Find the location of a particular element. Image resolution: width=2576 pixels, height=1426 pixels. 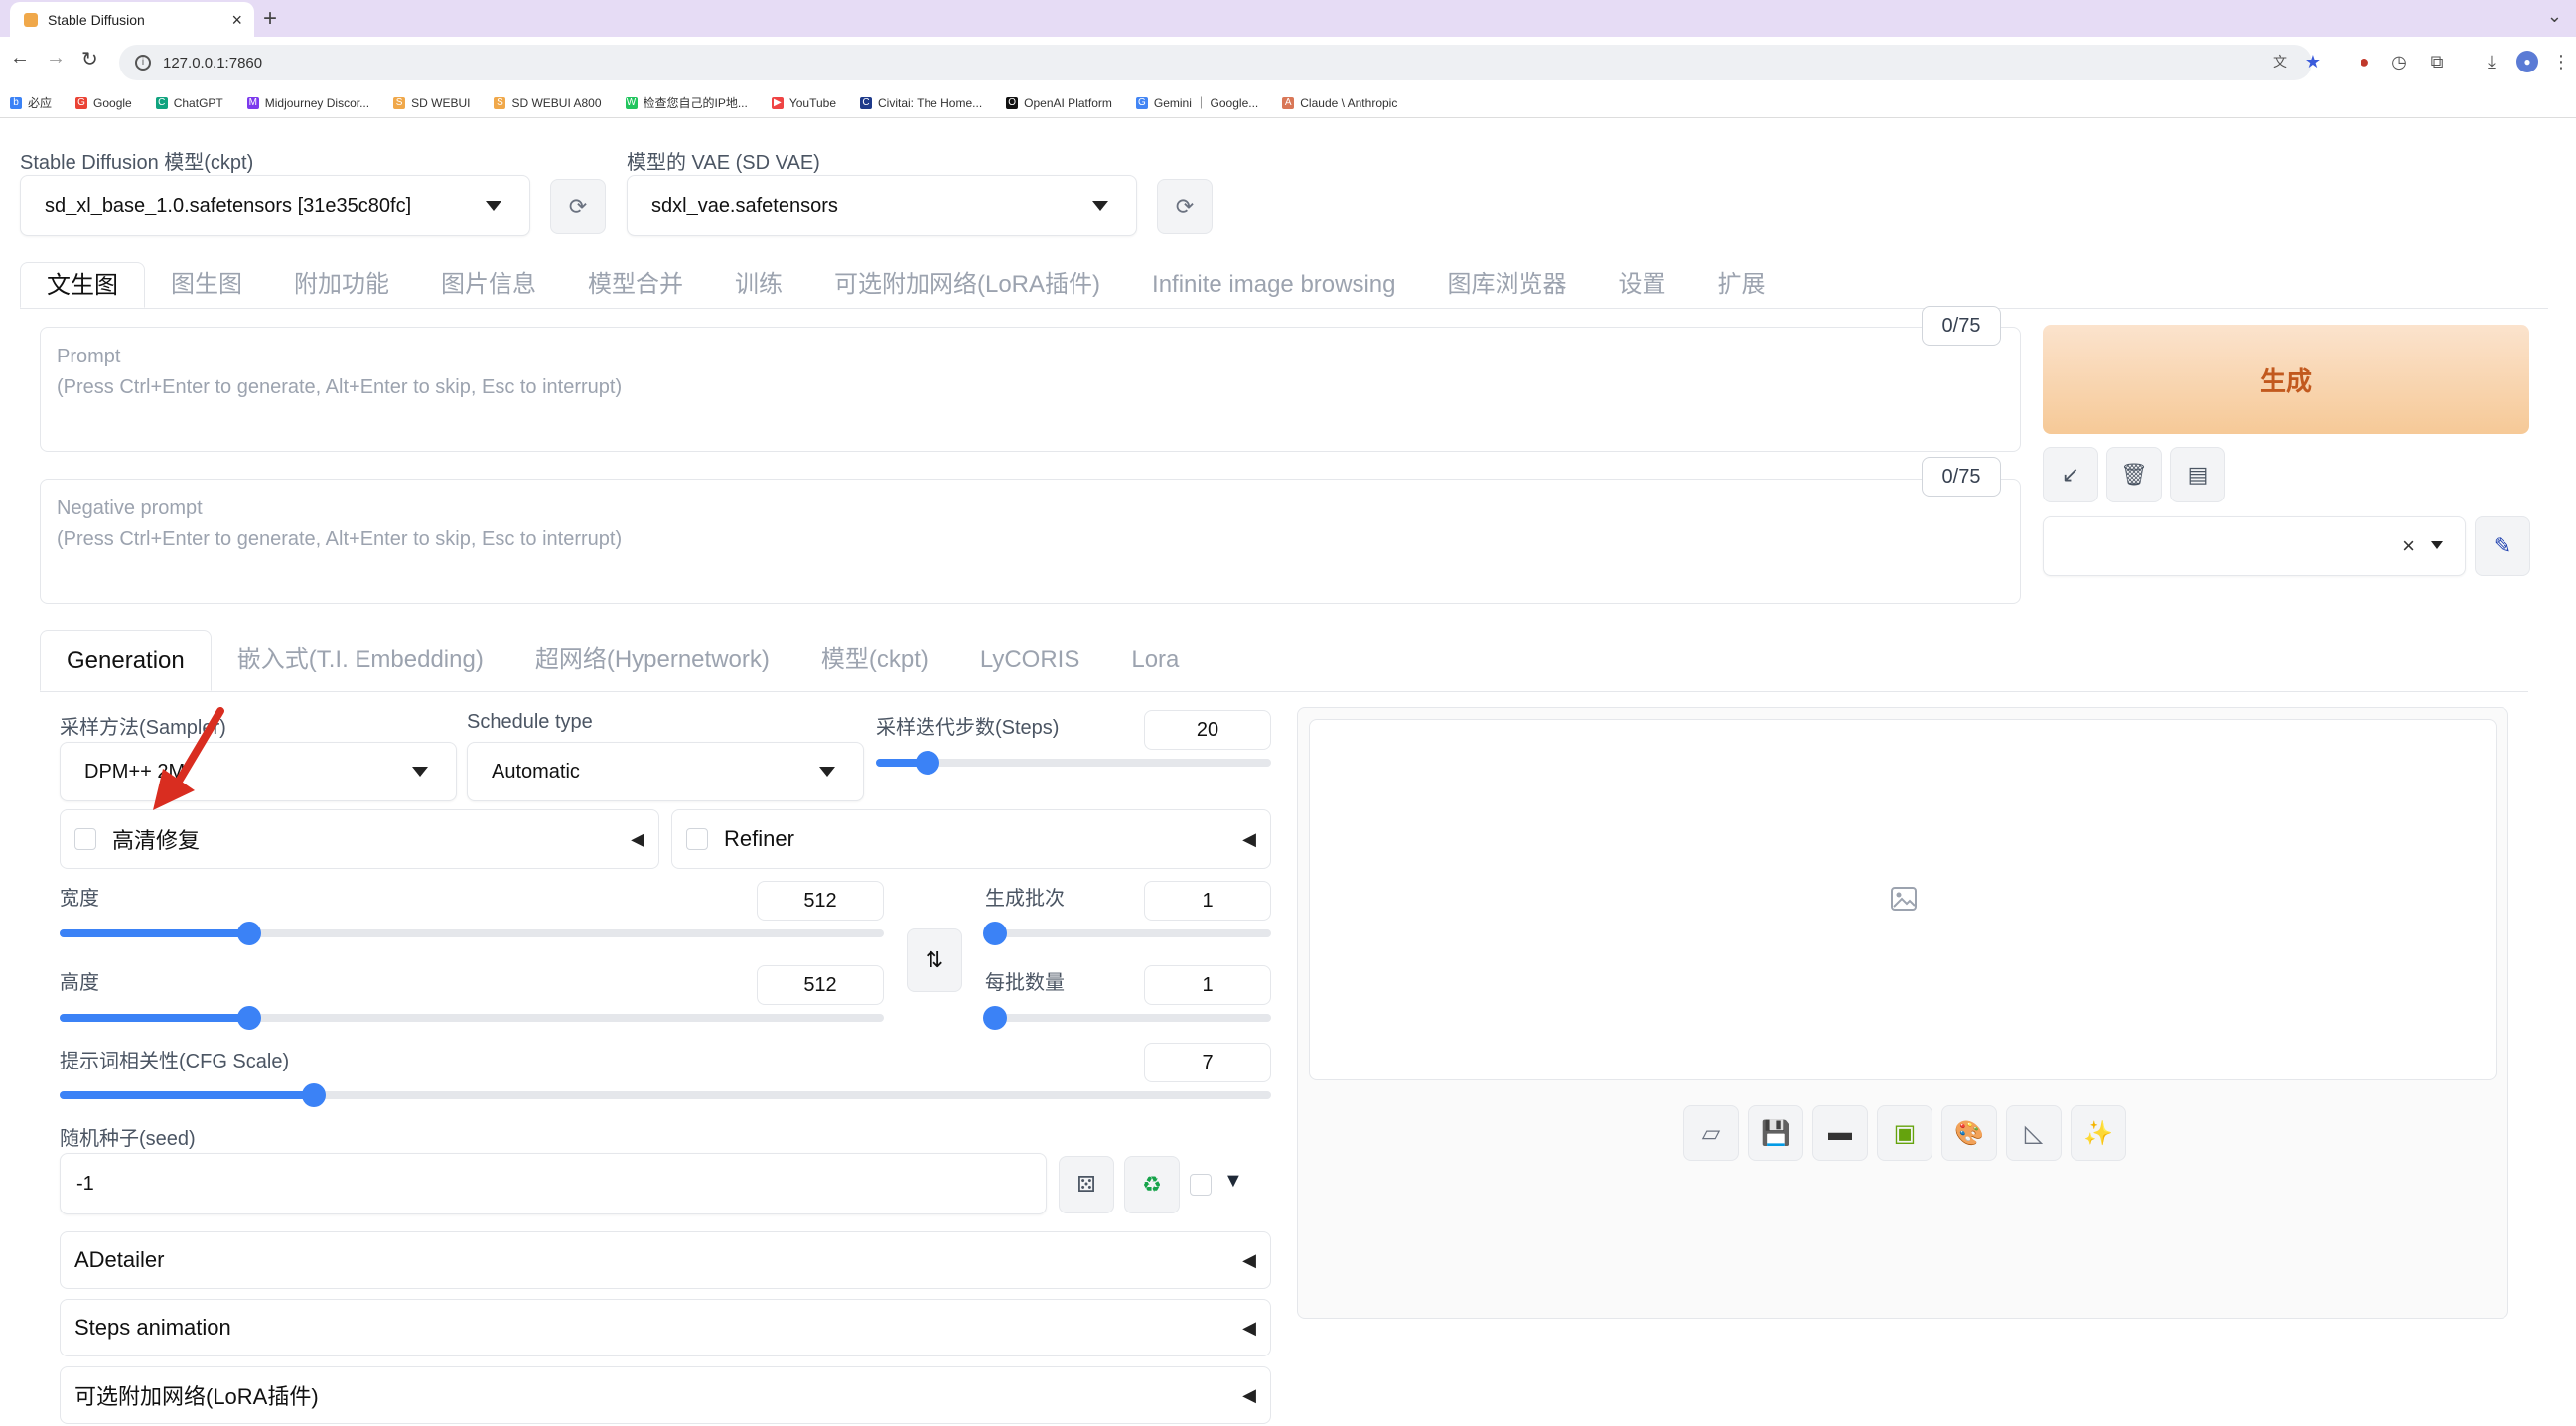

cfg-slider is located at coordinates (665, 1095).